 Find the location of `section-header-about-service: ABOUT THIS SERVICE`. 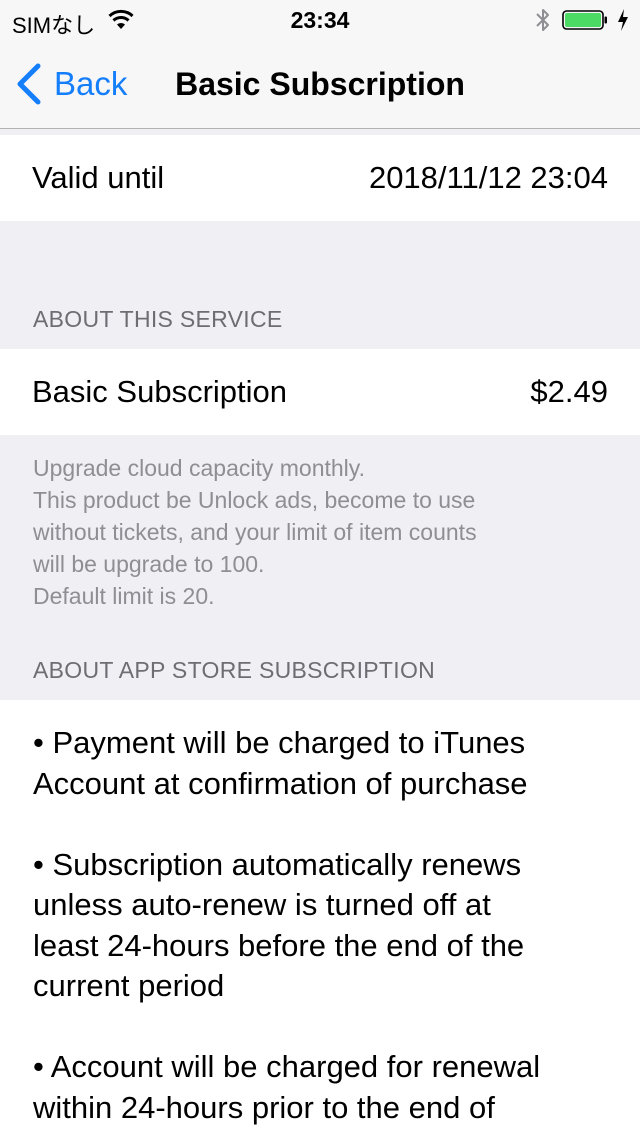

section-header-about-service: ABOUT THIS SERVICE is located at coordinates (158, 319).